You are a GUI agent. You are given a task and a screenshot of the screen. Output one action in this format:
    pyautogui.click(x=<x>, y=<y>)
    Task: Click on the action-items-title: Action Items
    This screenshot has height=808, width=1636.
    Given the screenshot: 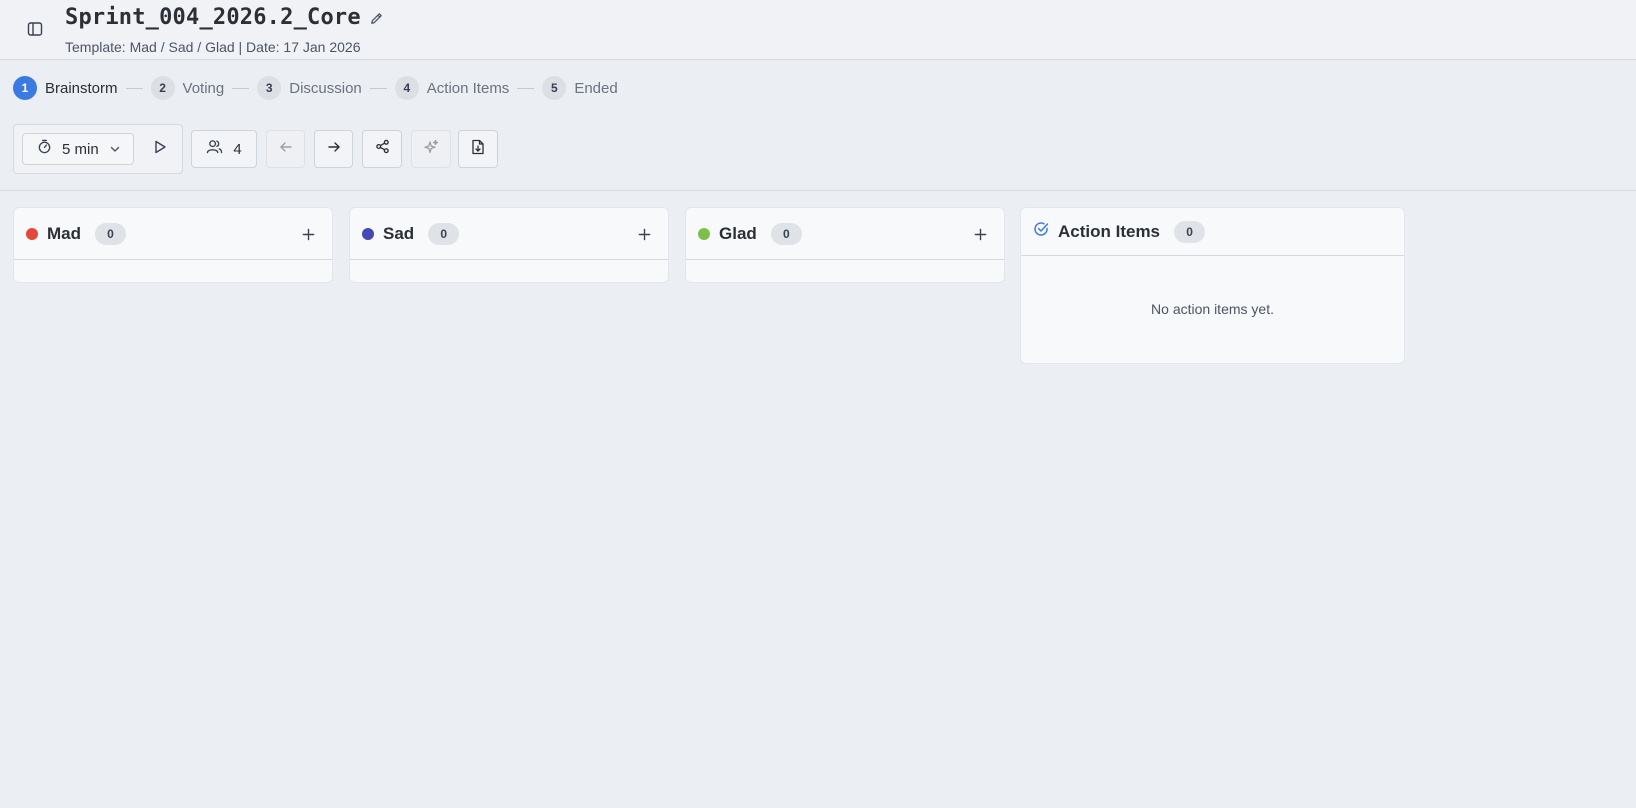 What is the action you would take?
    pyautogui.click(x=1109, y=231)
    